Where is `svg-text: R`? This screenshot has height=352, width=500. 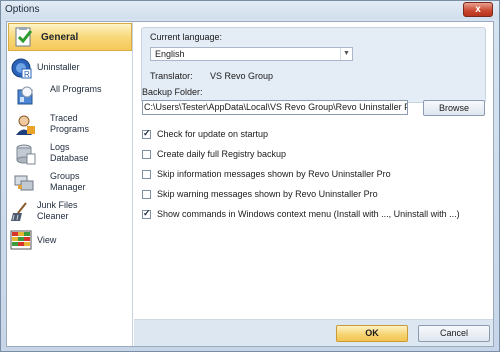 svg-text: R is located at coordinates (27, 74).